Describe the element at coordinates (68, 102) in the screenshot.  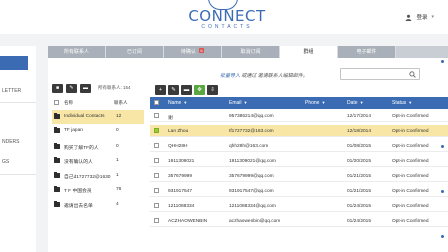
I see `group-name-header: 名称` at that location.